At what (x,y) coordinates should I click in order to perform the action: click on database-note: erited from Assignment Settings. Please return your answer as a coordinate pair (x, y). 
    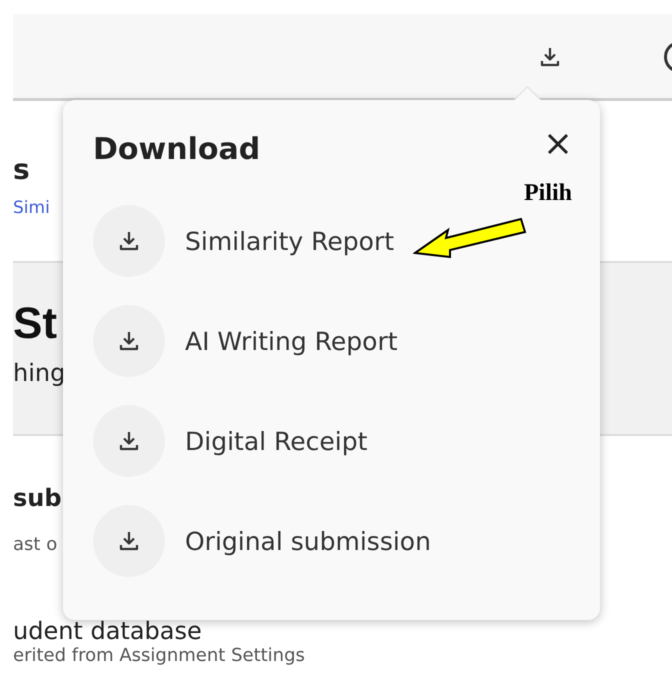
    Looking at the image, I should click on (159, 655).